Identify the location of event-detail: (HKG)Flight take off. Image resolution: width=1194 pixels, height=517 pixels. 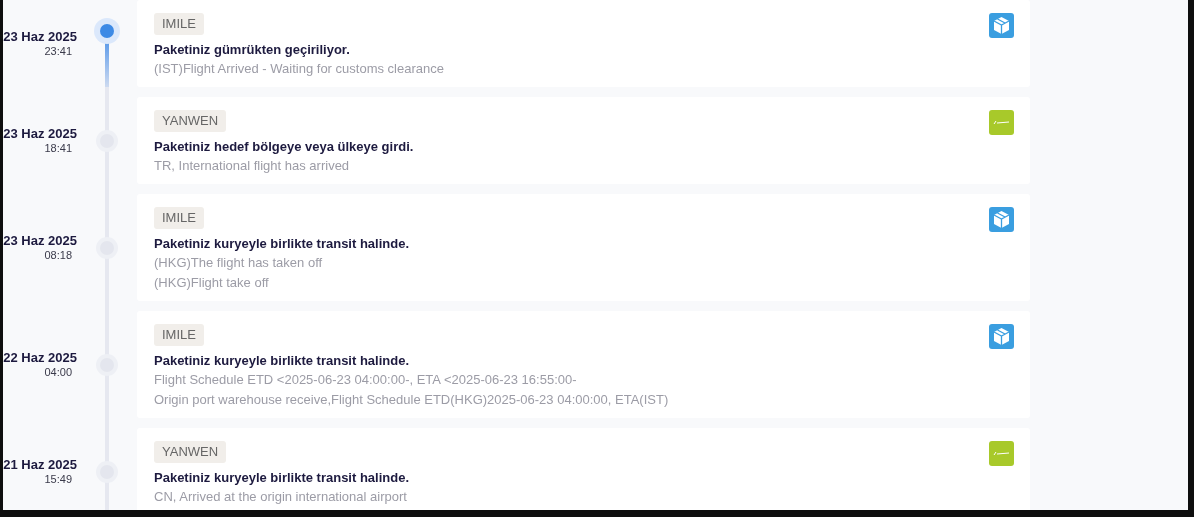
(212, 283).